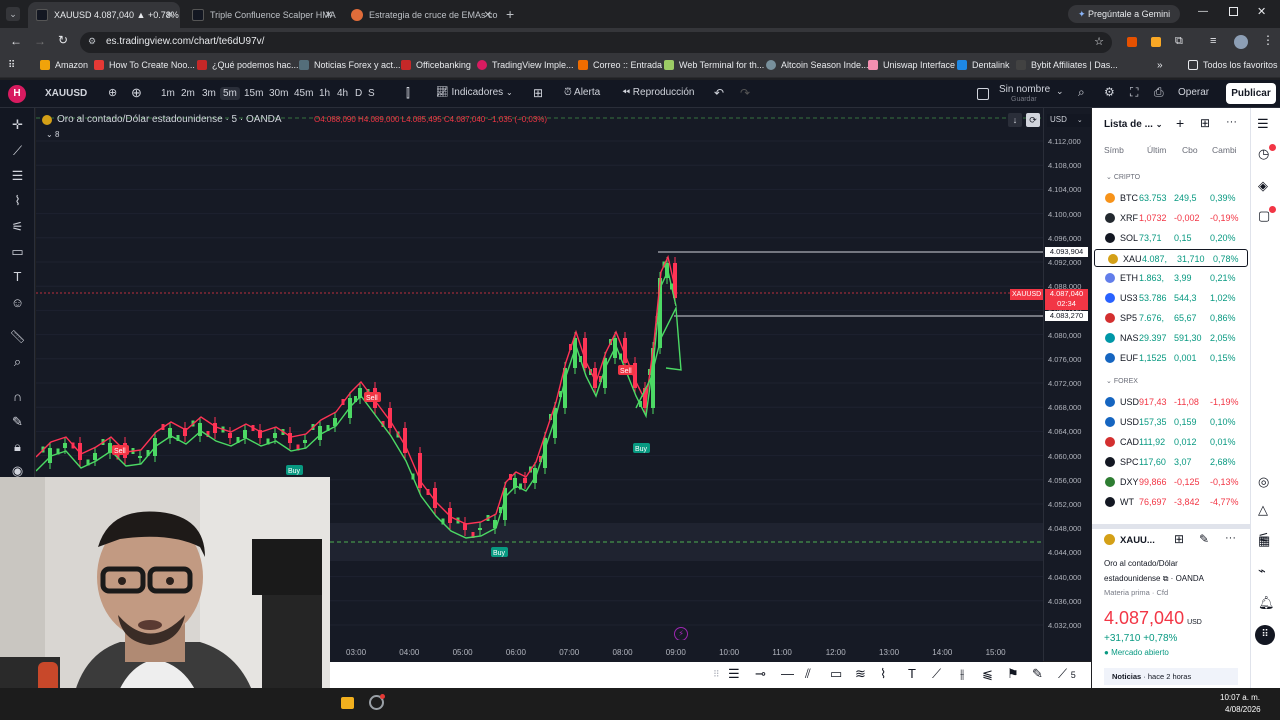 This screenshot has height=720, width=1280. Describe the element at coordinates (1171, 676) in the screenshot. I see `news-strip: Noticias · hace 2 horas` at that location.